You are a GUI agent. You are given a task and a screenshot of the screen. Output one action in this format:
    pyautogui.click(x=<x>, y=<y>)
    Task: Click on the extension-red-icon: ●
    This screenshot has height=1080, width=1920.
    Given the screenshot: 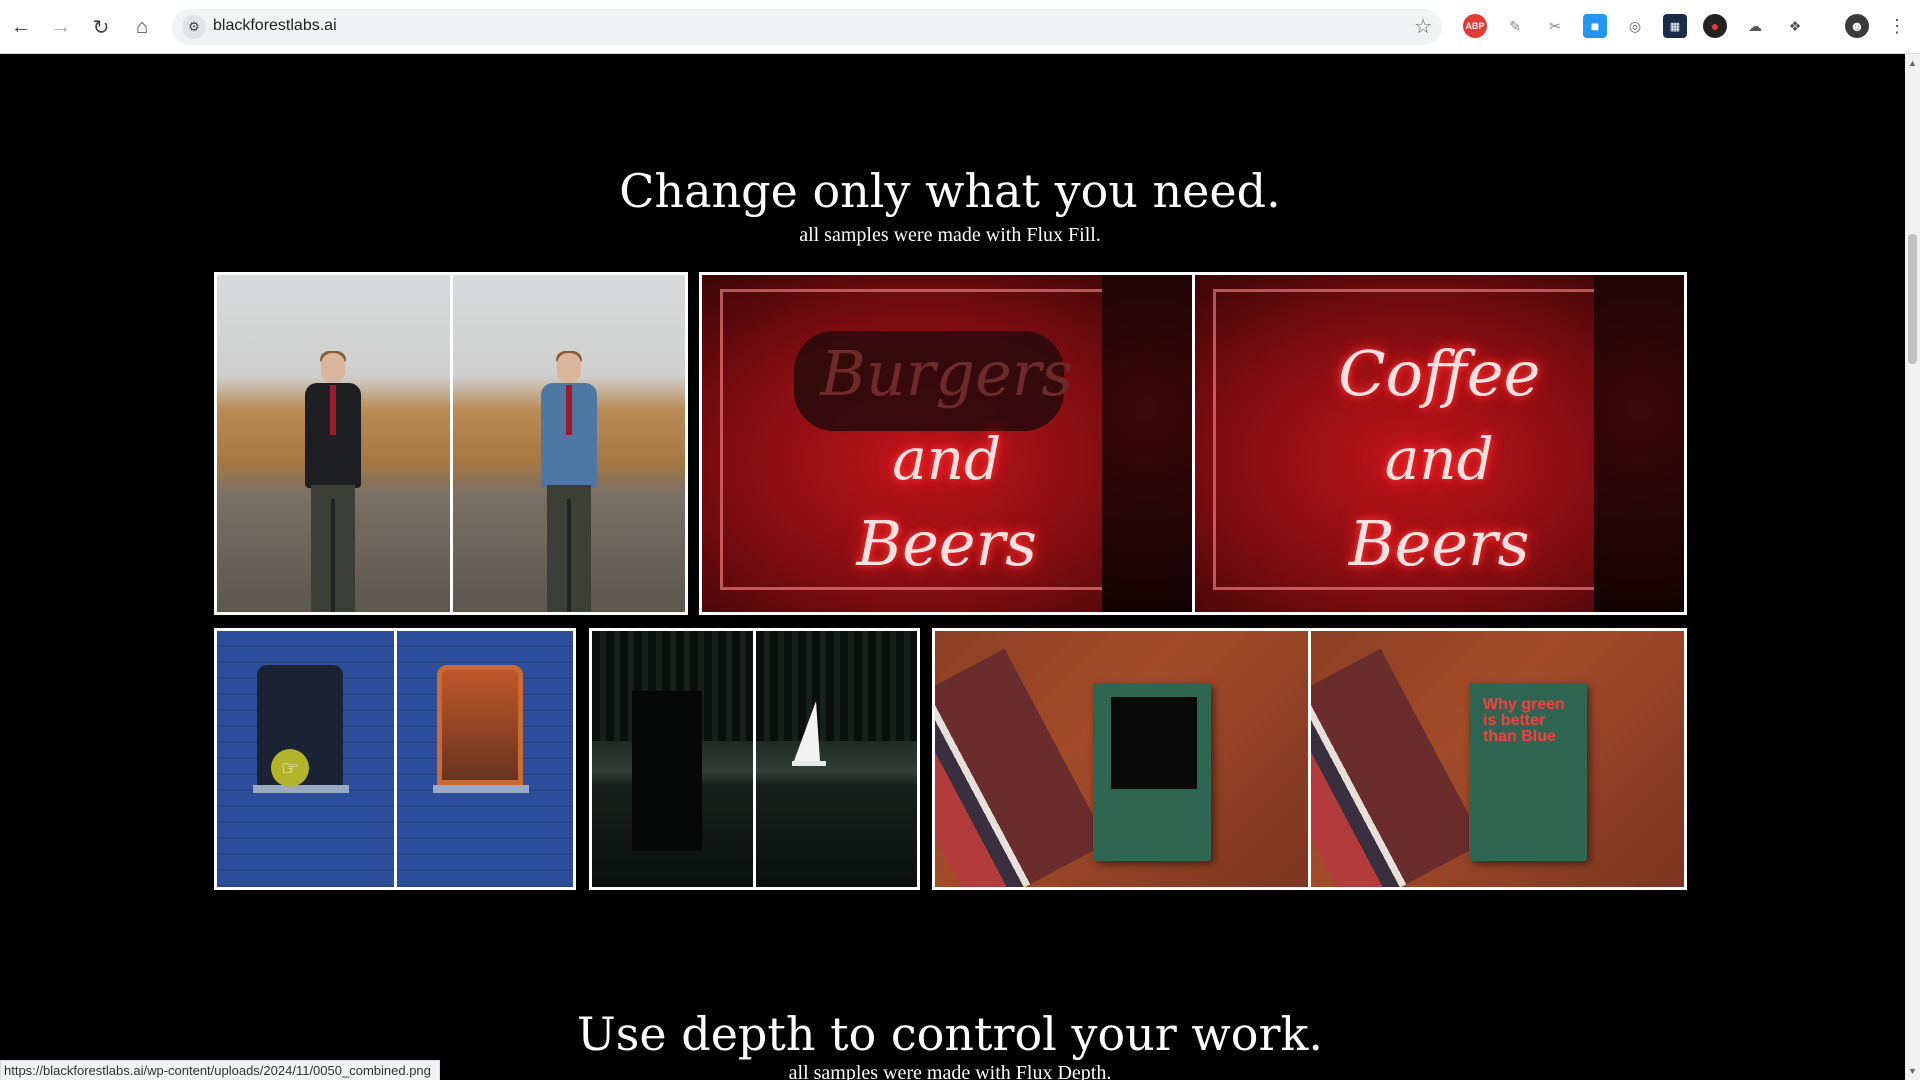 What is the action you would take?
    pyautogui.click(x=1715, y=26)
    